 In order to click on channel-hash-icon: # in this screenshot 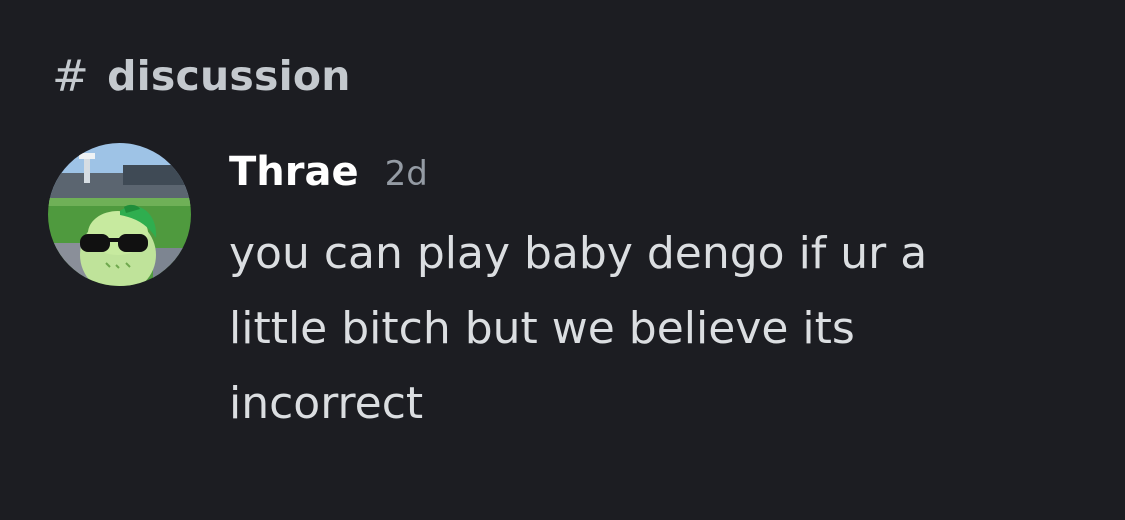, I will do `click(71, 76)`.